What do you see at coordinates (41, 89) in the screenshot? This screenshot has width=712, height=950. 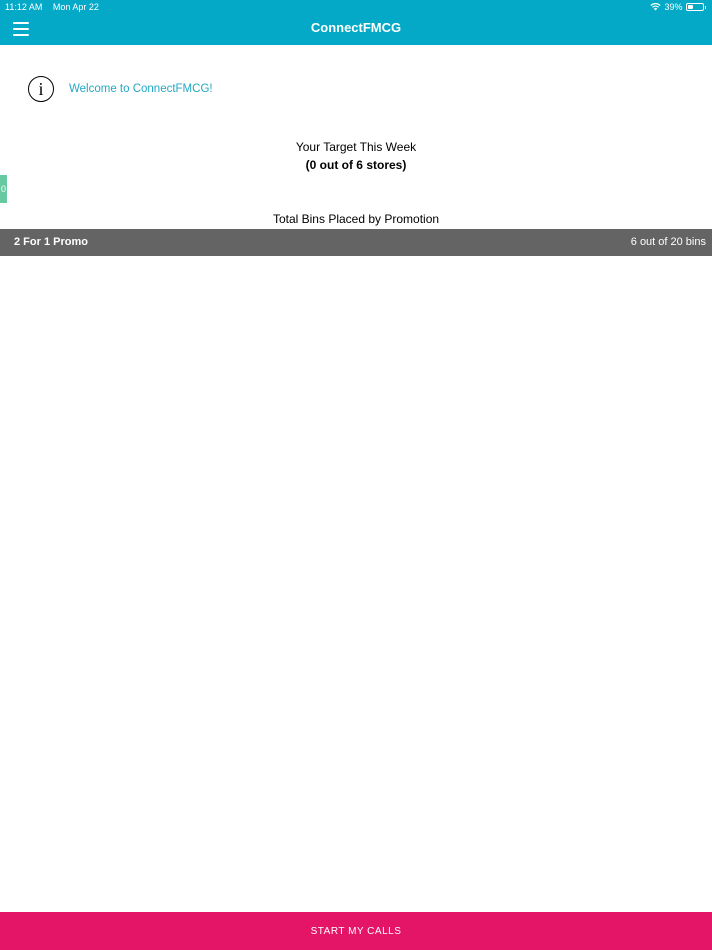 I see `info-icon: i` at bounding box center [41, 89].